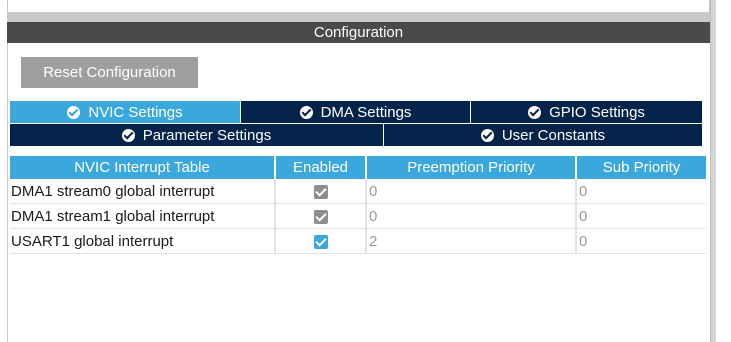 This screenshot has height=342, width=731. Describe the element at coordinates (718, 171) in the screenshot. I see `scrollbar-track` at that location.